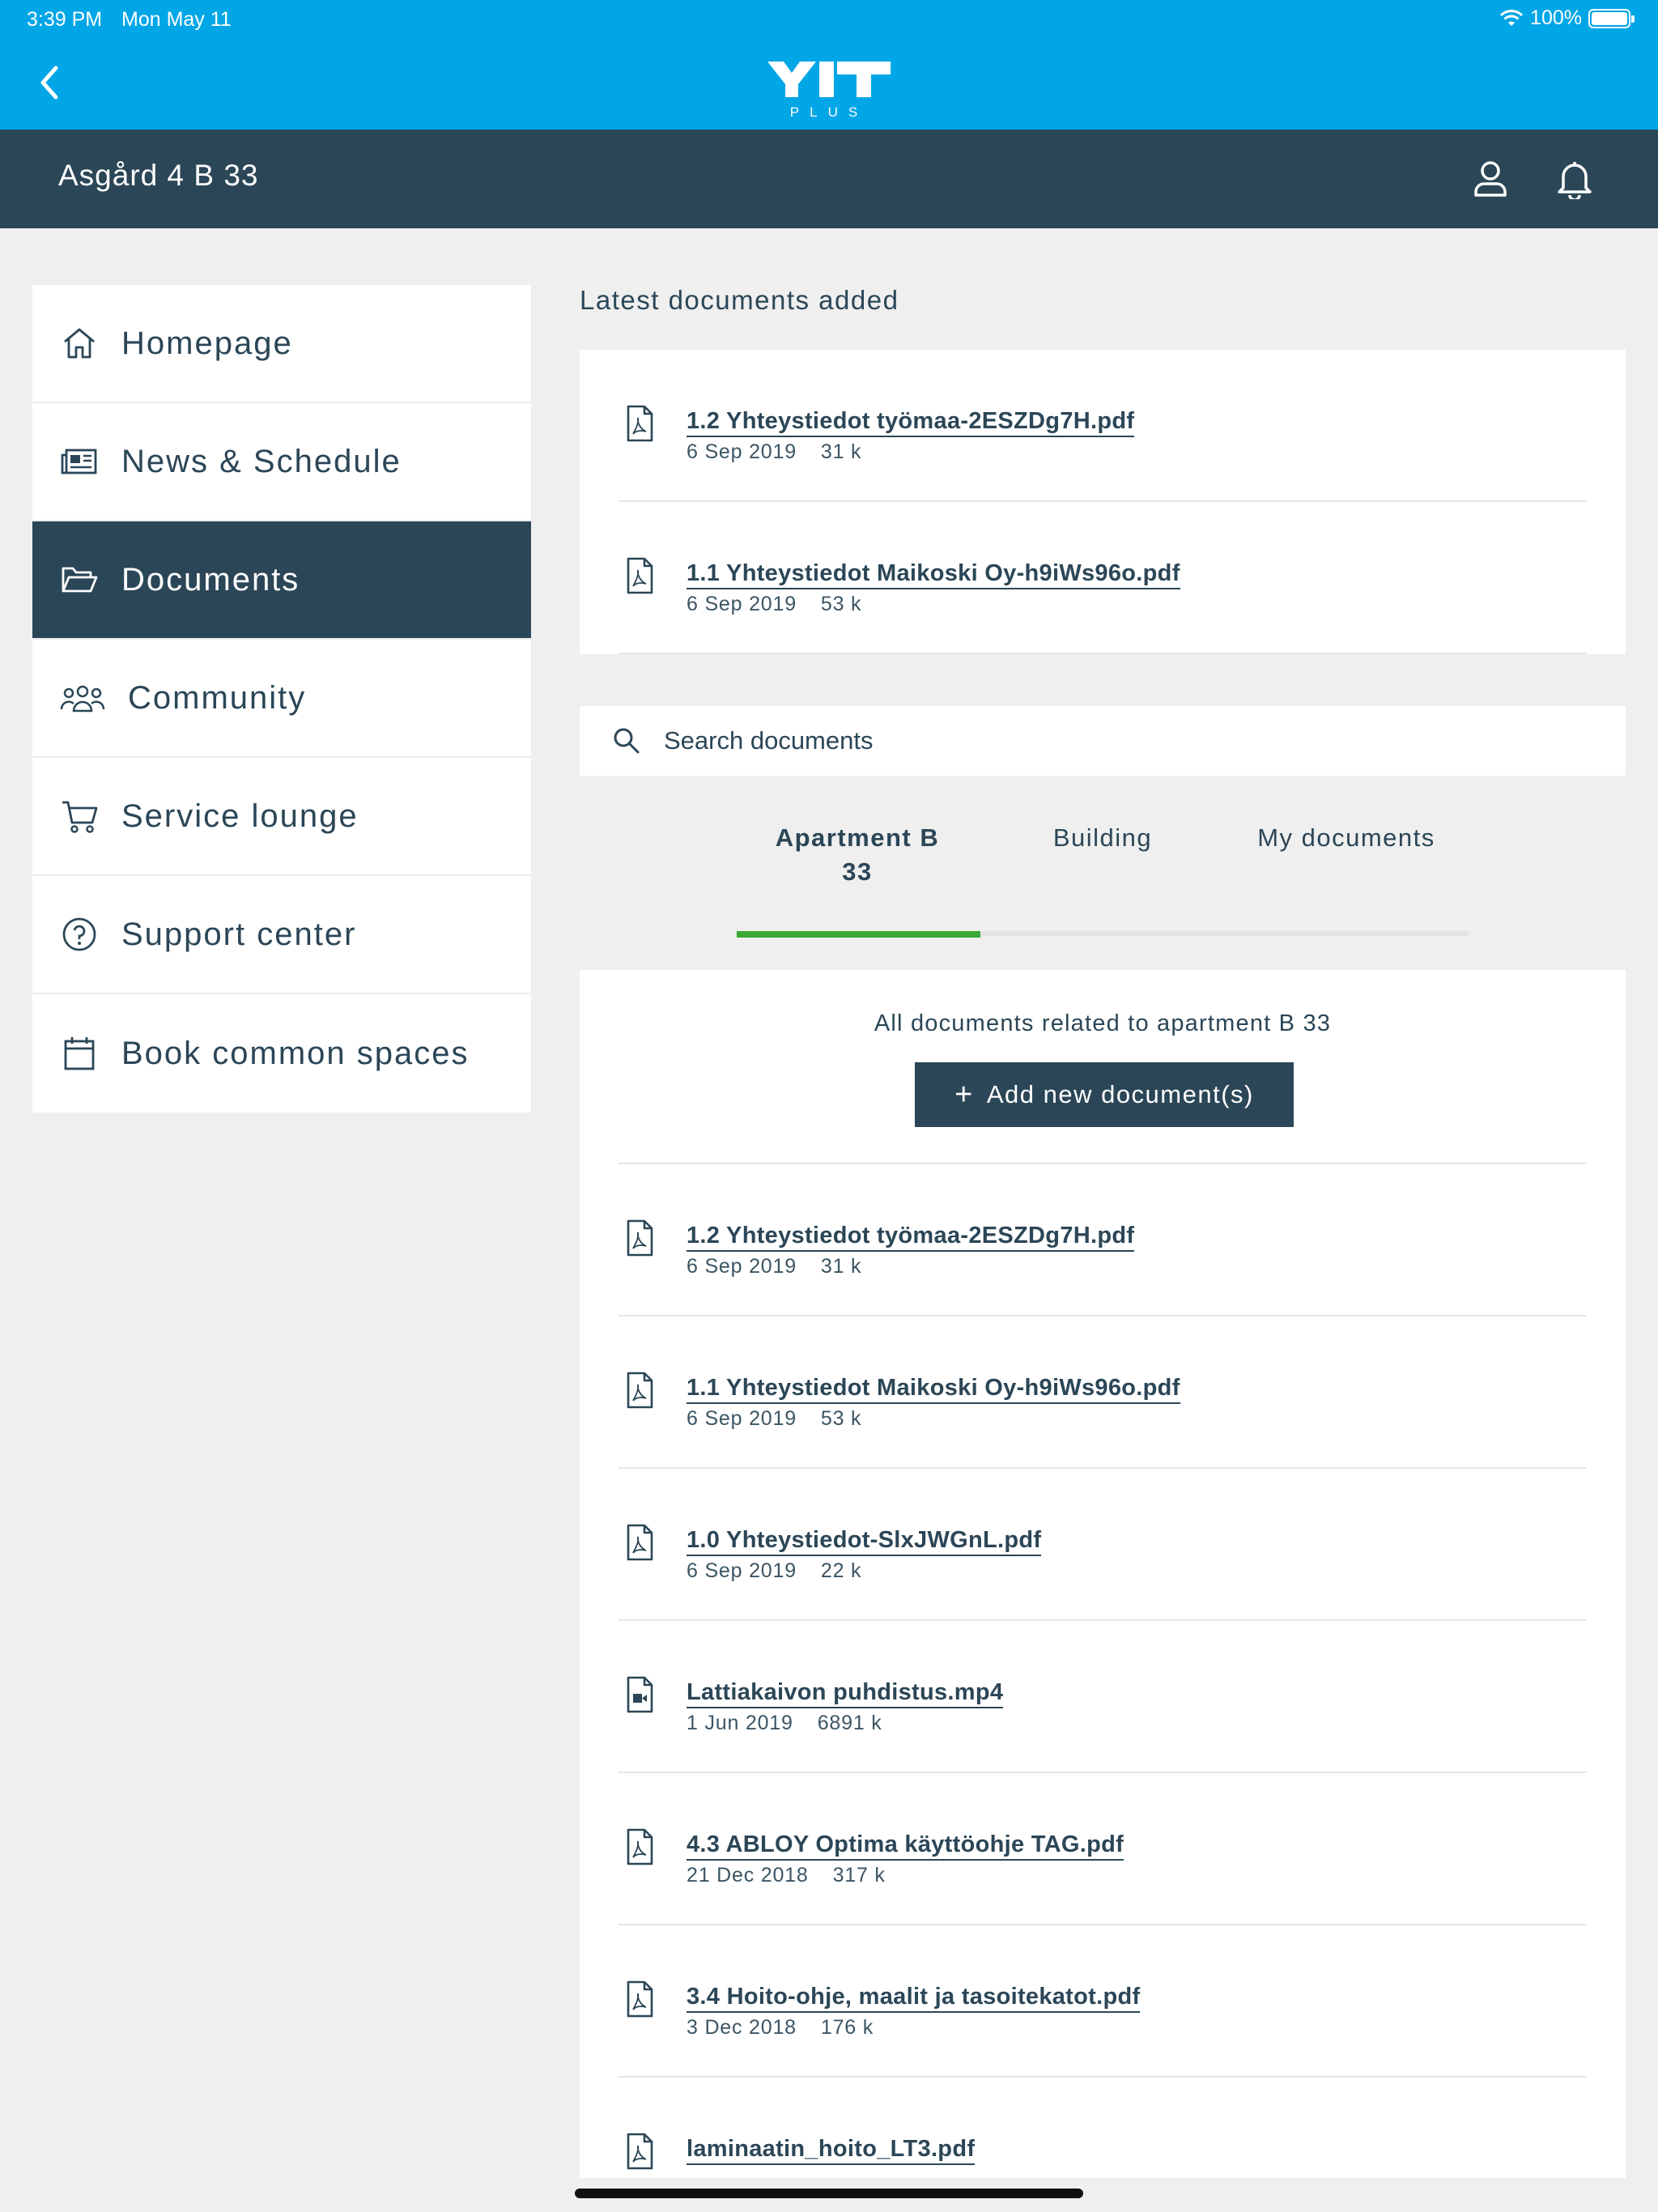  Describe the element at coordinates (841, 1571) in the screenshot. I see `document-size: 22 k` at that location.